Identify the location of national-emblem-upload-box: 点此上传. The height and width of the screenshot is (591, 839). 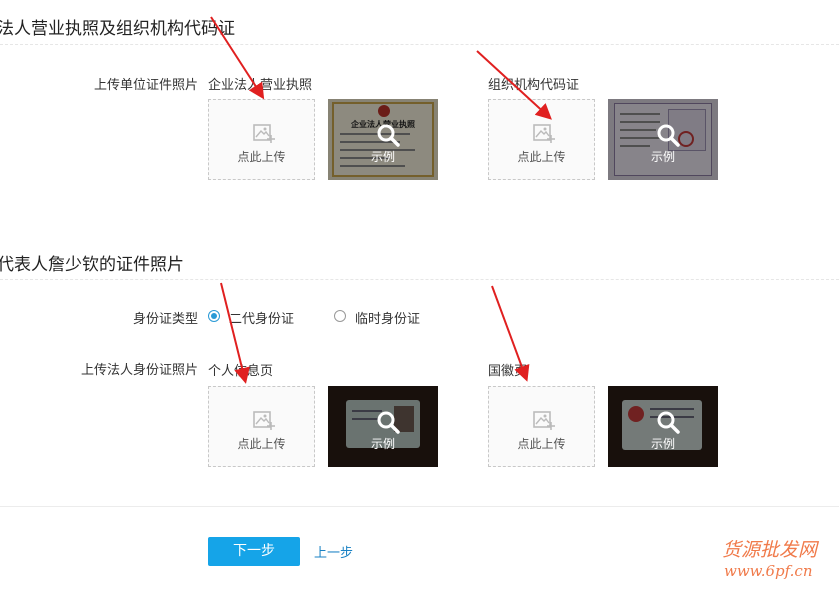
(541, 426).